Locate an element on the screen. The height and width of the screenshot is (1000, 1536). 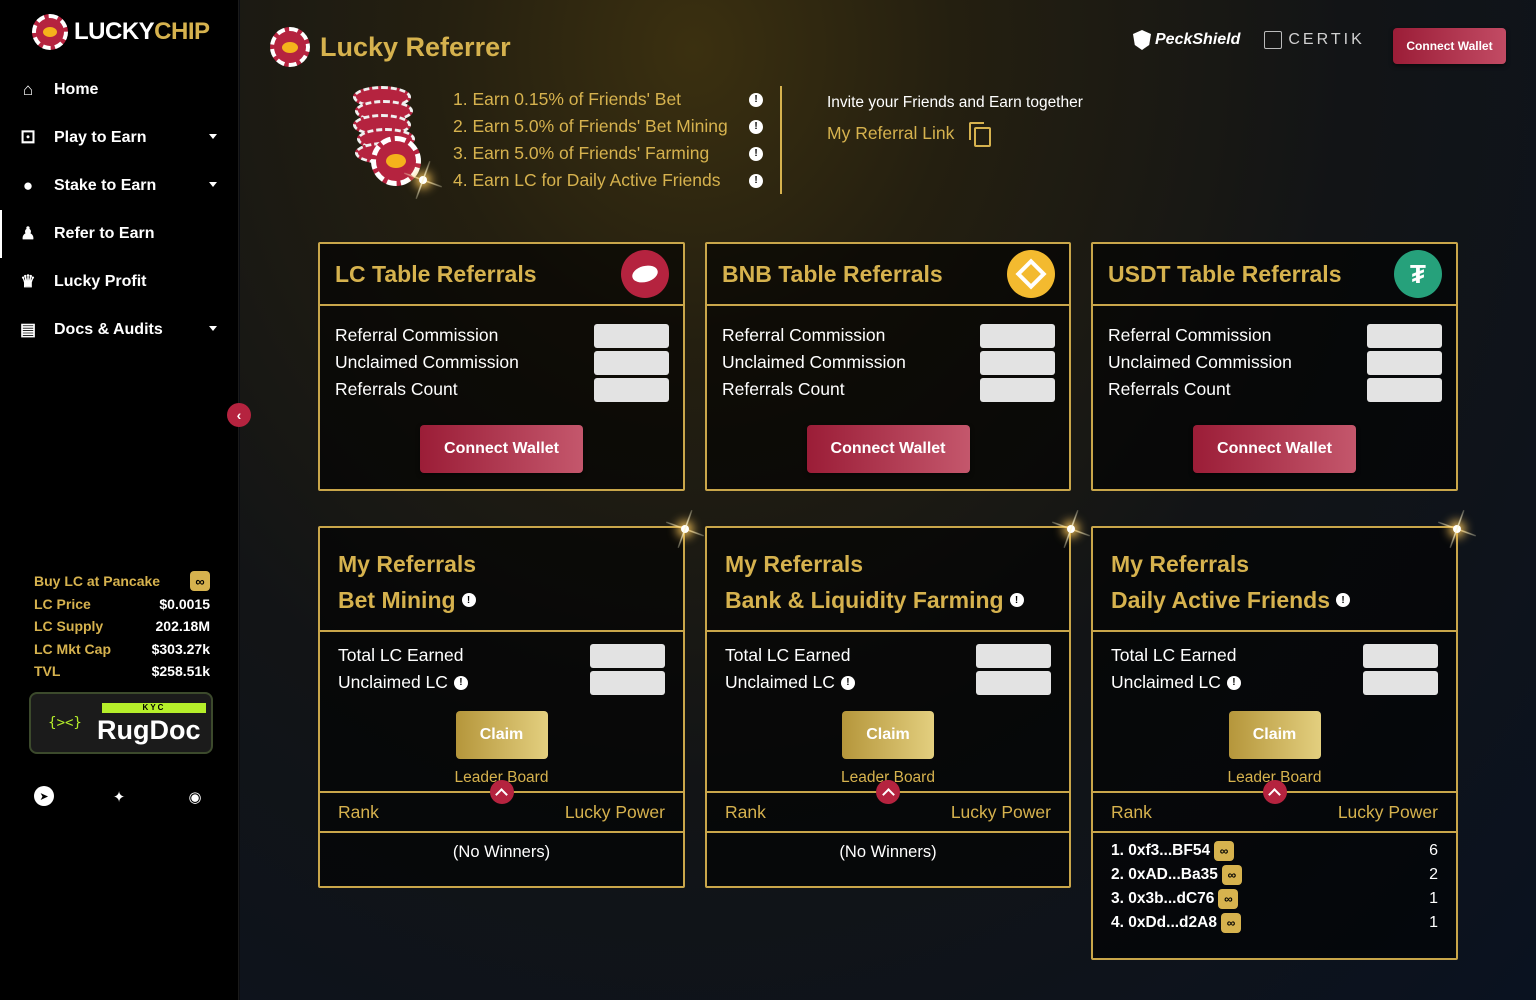
leaderboard-address: 2. 0xAD...Ba35 is located at coordinates (1164, 874).